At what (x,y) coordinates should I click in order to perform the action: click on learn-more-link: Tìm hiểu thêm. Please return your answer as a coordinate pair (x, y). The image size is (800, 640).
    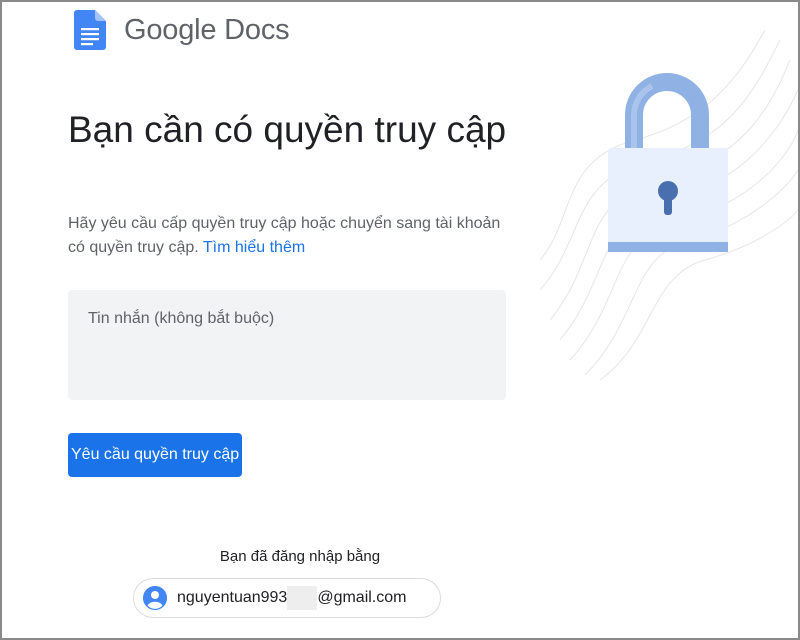
    Looking at the image, I should click on (254, 247).